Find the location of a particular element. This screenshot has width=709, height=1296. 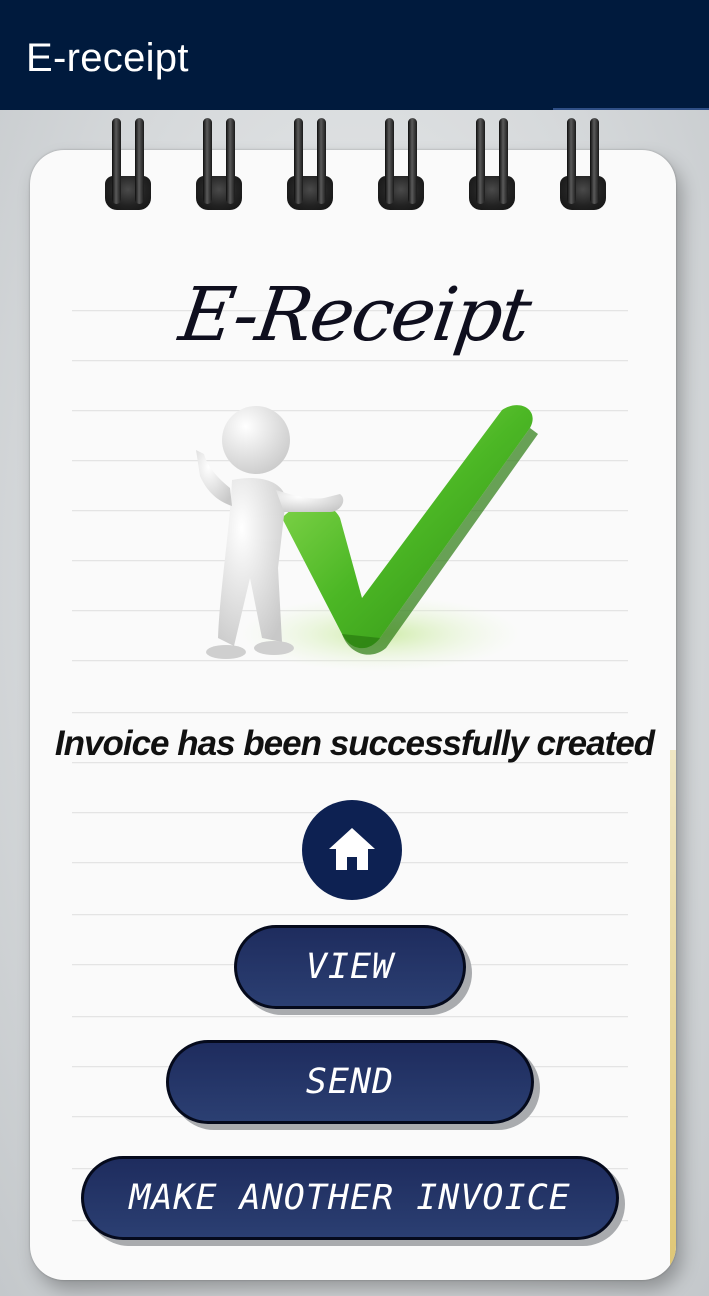

spiral-binding is located at coordinates (354, 167).